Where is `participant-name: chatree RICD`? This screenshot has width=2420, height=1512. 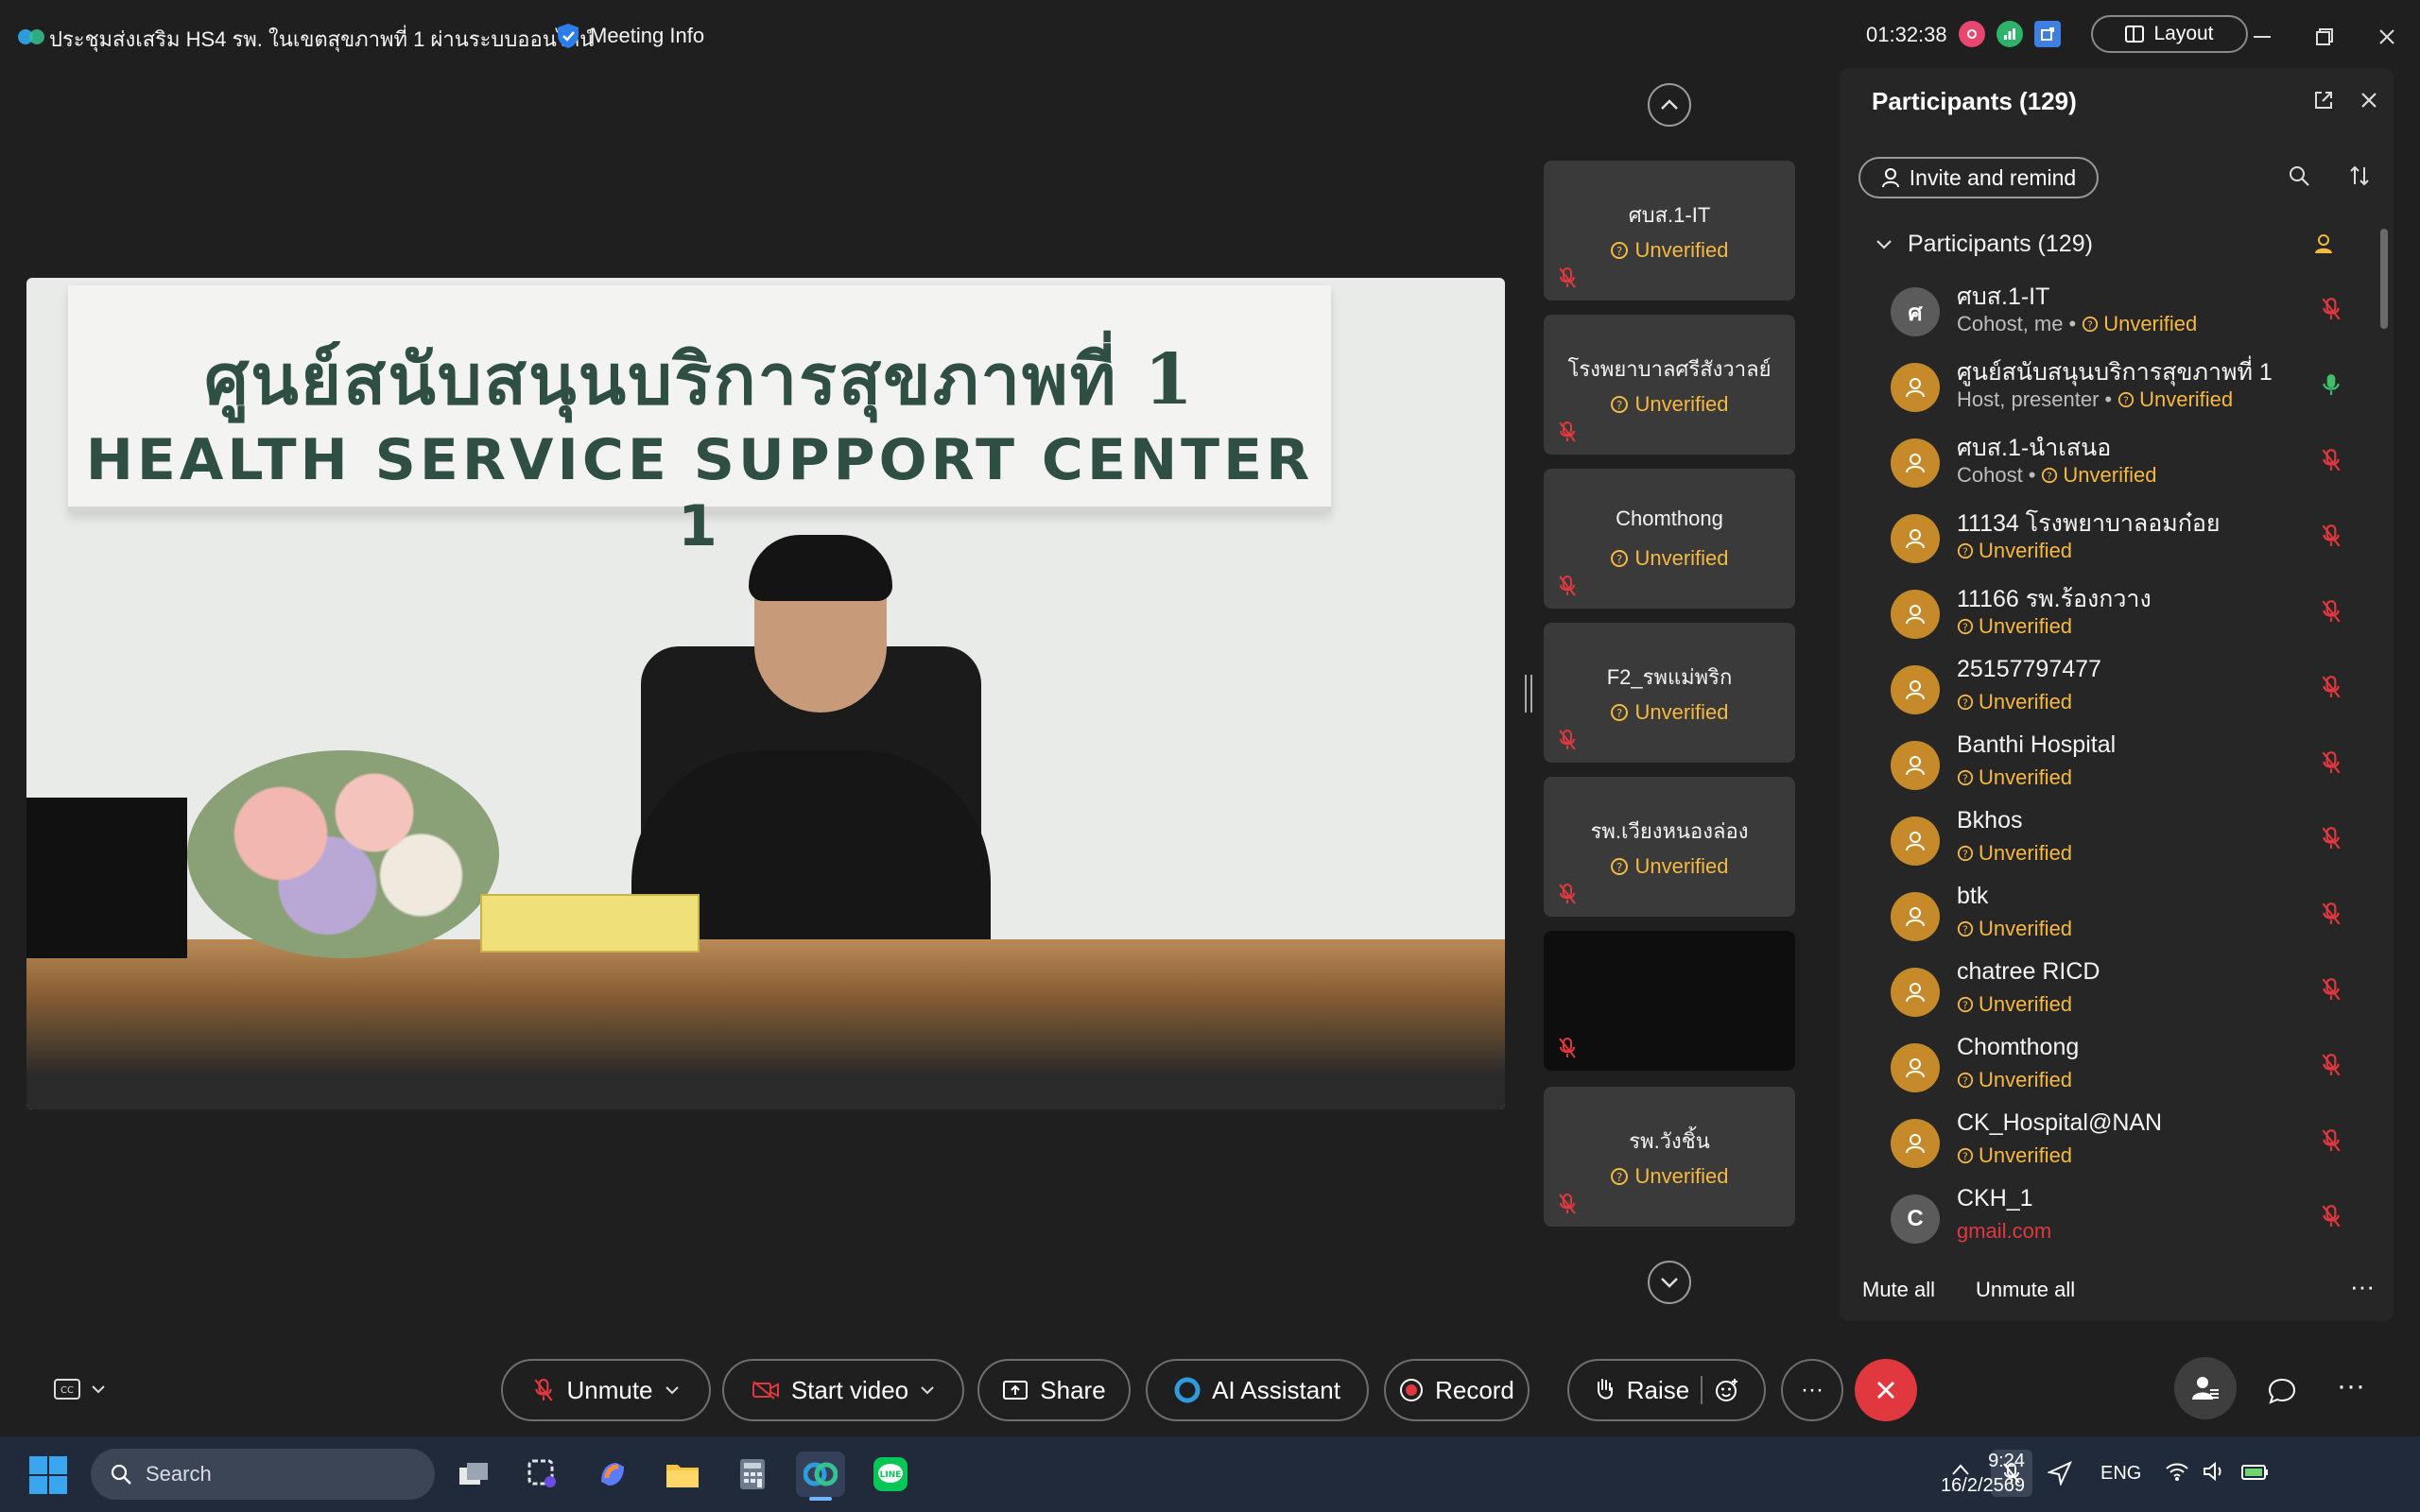
participant-name: chatree RICD is located at coordinates (2028, 971).